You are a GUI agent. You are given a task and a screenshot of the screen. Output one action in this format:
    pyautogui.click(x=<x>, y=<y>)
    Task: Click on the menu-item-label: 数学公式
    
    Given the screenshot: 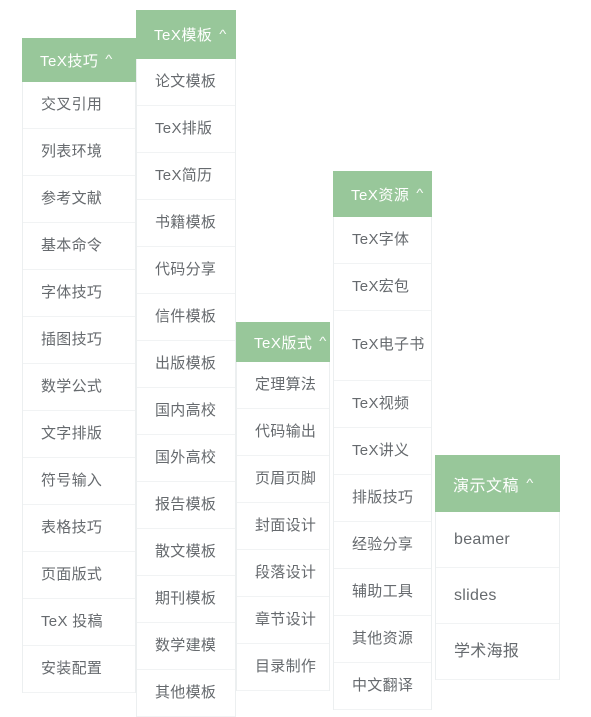 What is the action you would take?
    pyautogui.click(x=72, y=386)
    